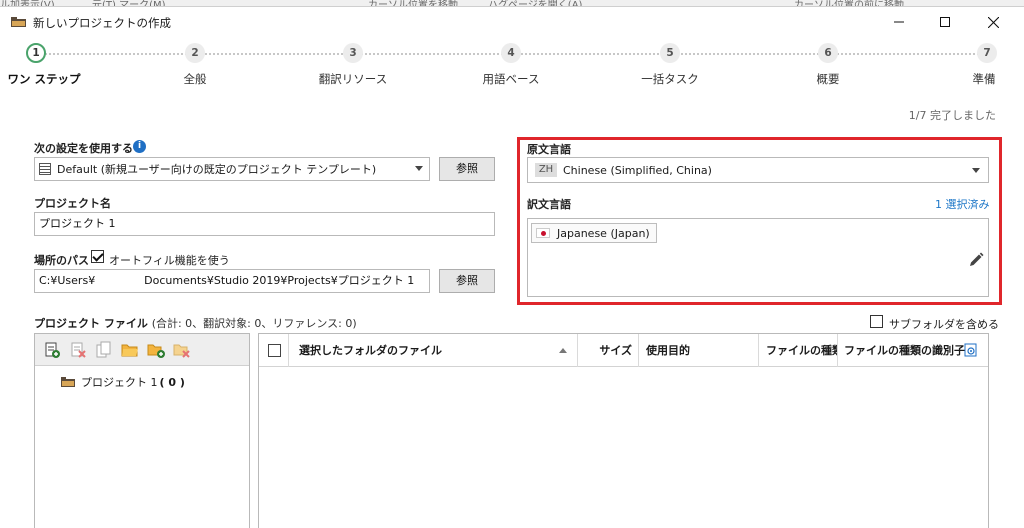  What do you see at coordinates (61, 260) in the screenshot?
I see `location-label: 場所のパス` at bounding box center [61, 260].